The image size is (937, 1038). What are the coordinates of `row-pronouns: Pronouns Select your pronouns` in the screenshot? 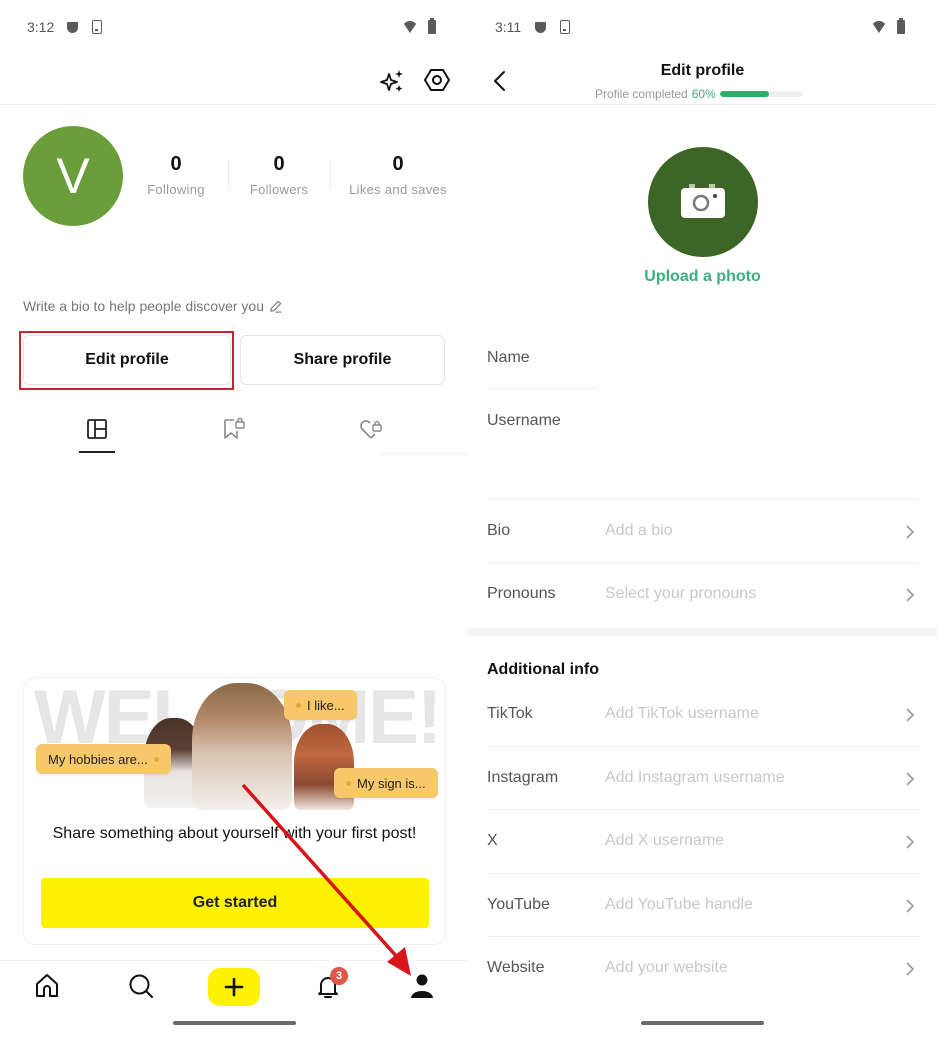 It's located at (702, 595).